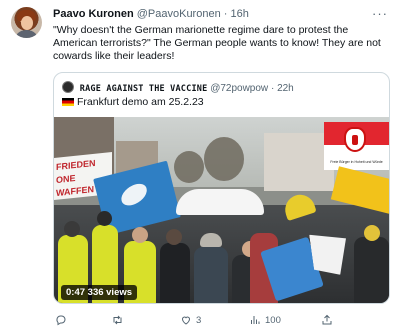 The height and width of the screenshot is (330, 400). What do you see at coordinates (179, 14) in the screenshot?
I see `author-handle: @PaavoKuronen` at bounding box center [179, 14].